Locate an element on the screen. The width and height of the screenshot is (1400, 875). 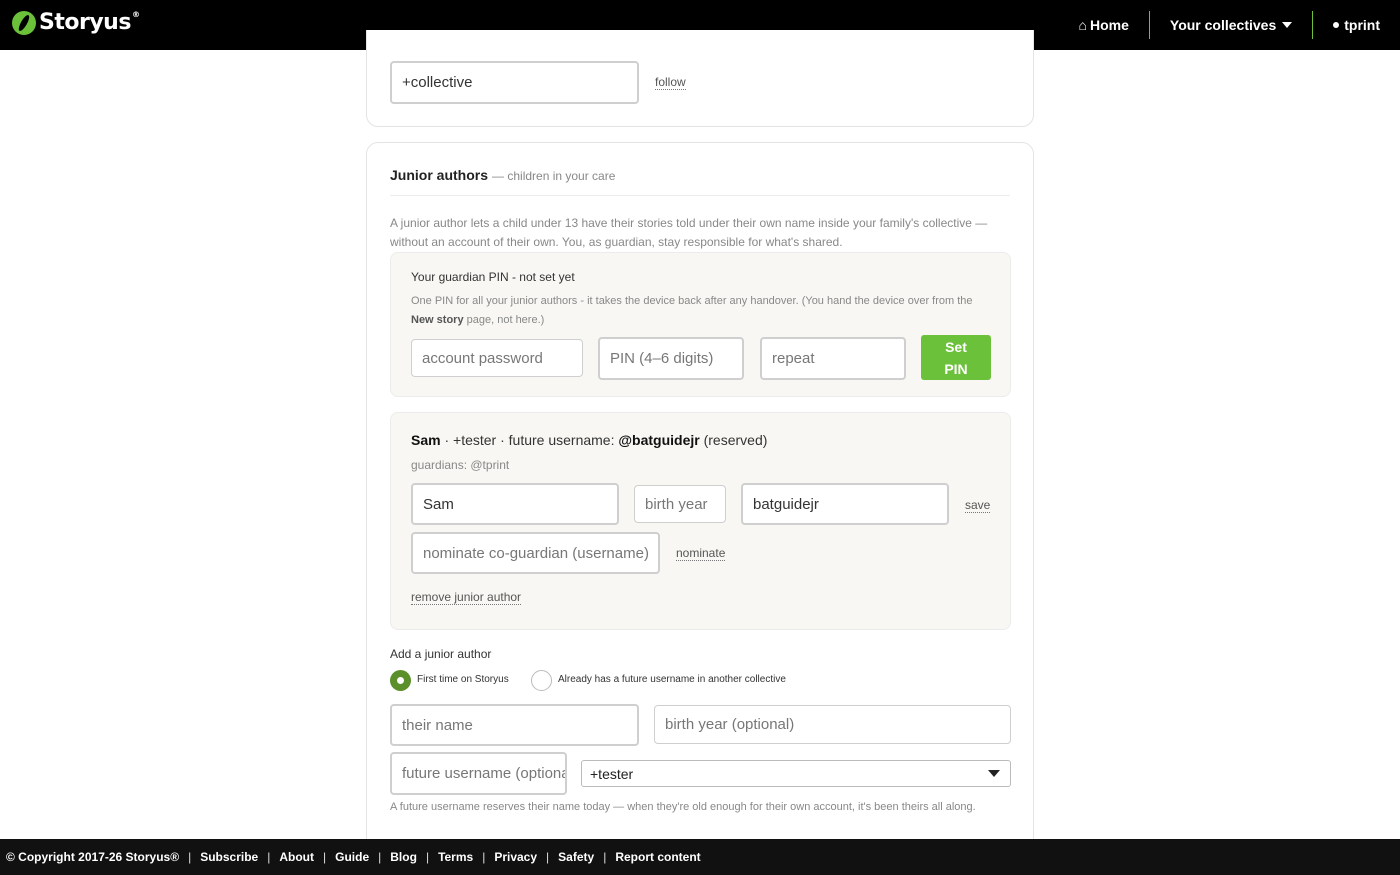
add-junior-heading: Add a junior author is located at coordinates (441, 654).